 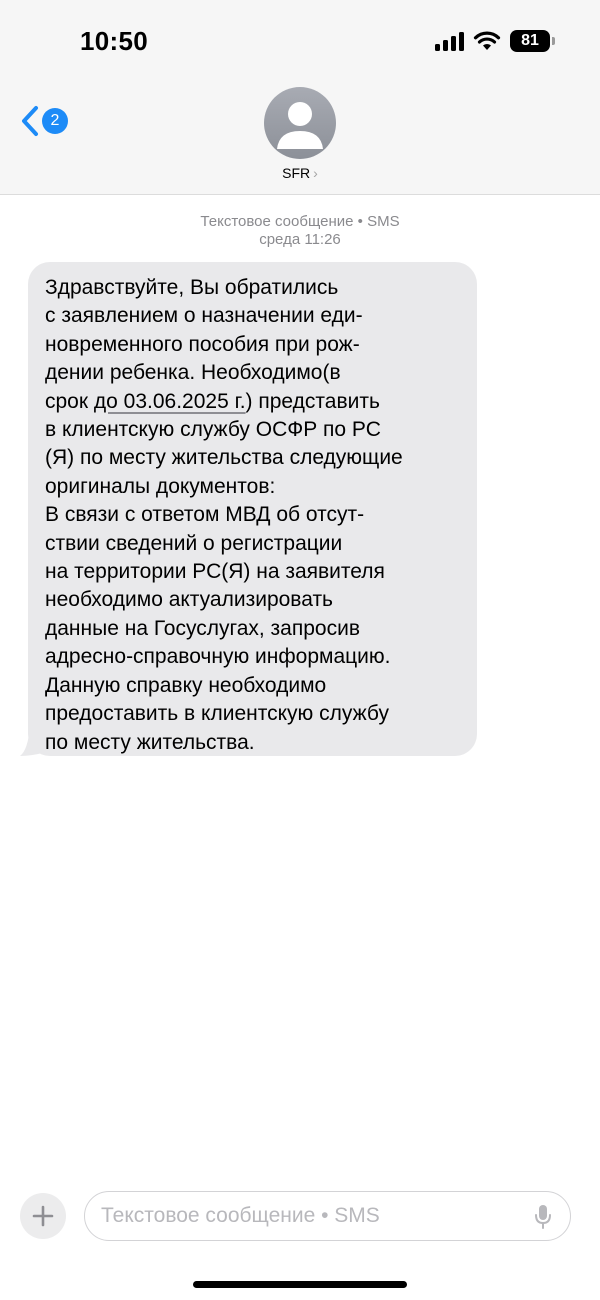 I want to click on status-icons: 81, so click(x=495, y=41).